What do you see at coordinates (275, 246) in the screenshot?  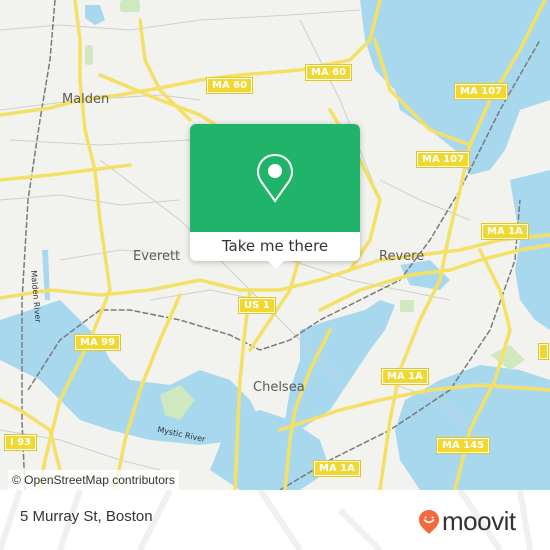 I see `take-me-there-button: Take me there` at bounding box center [275, 246].